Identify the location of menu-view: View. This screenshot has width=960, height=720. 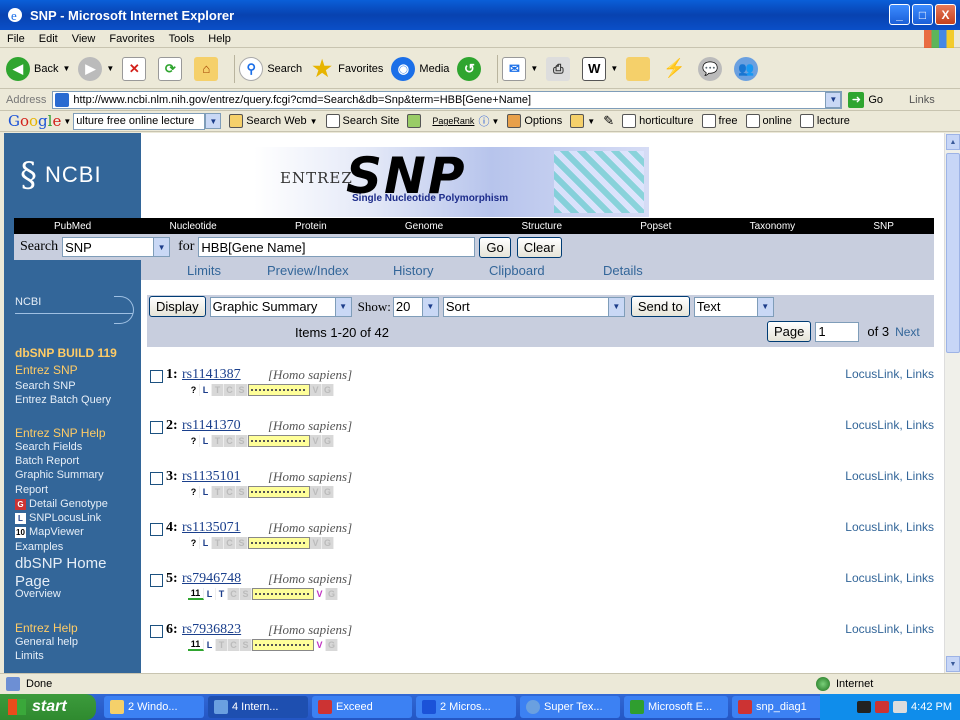
(84, 39).